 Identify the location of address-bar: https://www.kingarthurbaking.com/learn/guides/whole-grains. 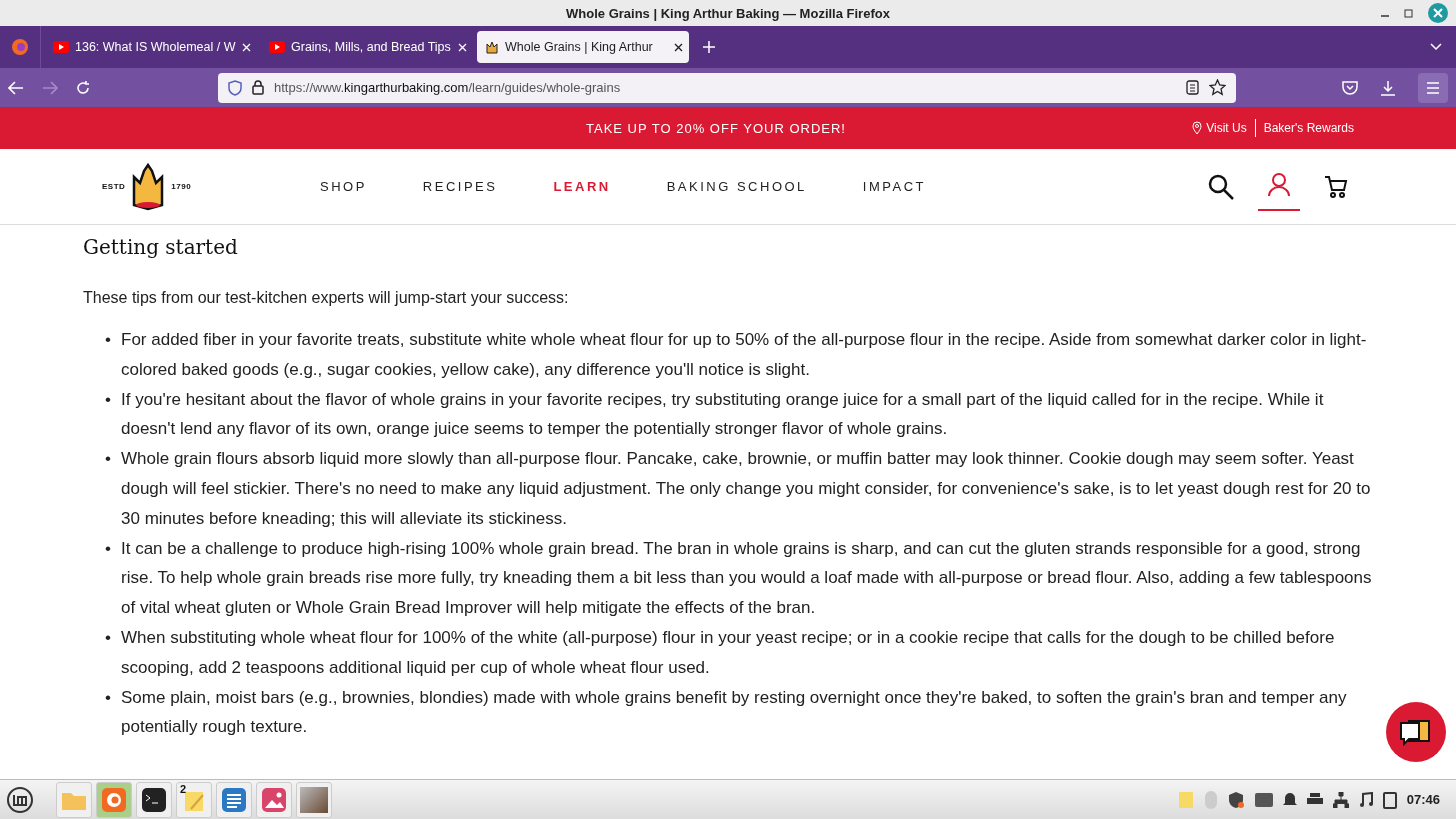
(727, 87).